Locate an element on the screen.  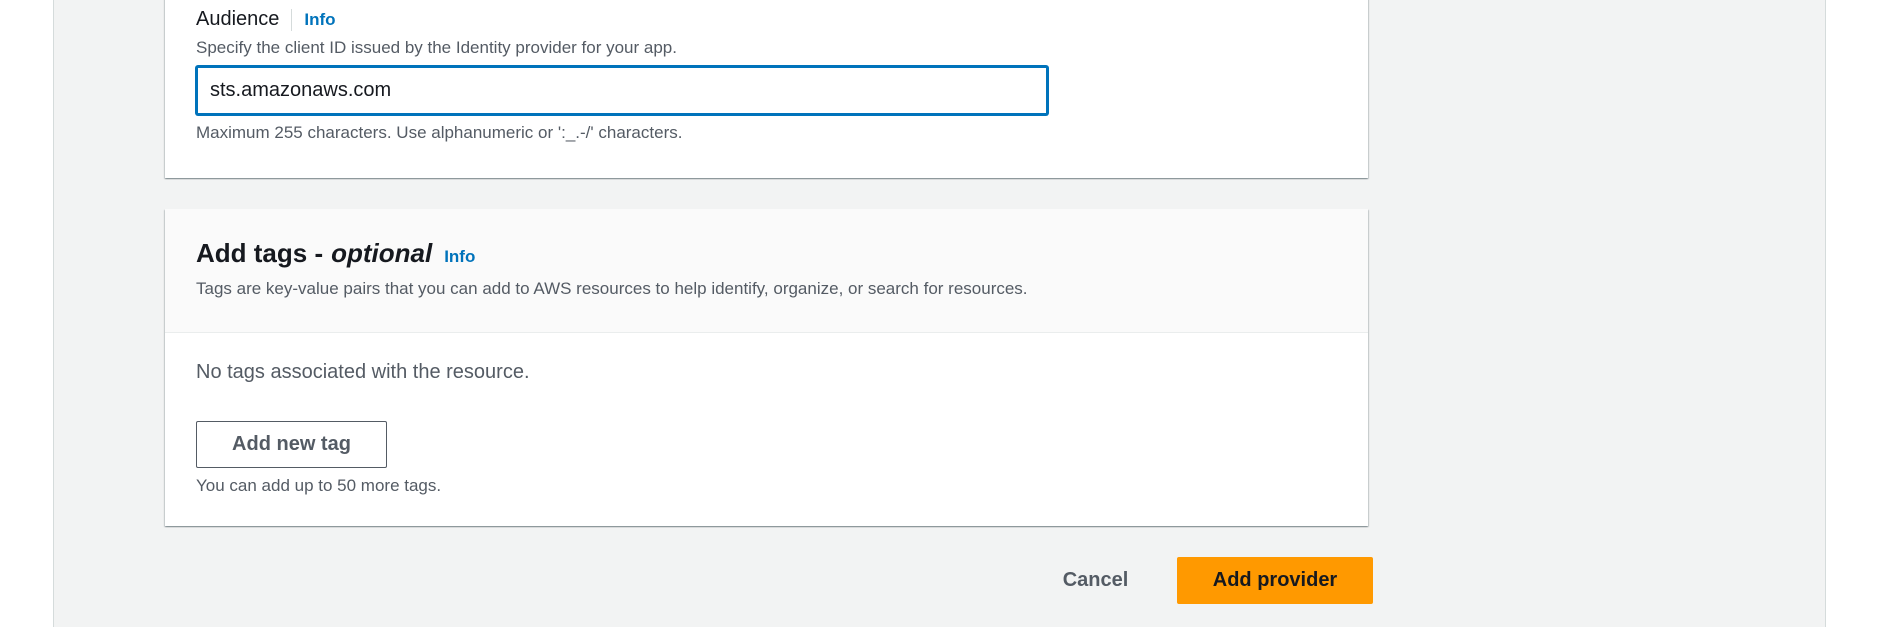
audience-field-label: Audience Info is located at coordinates (266, 19).